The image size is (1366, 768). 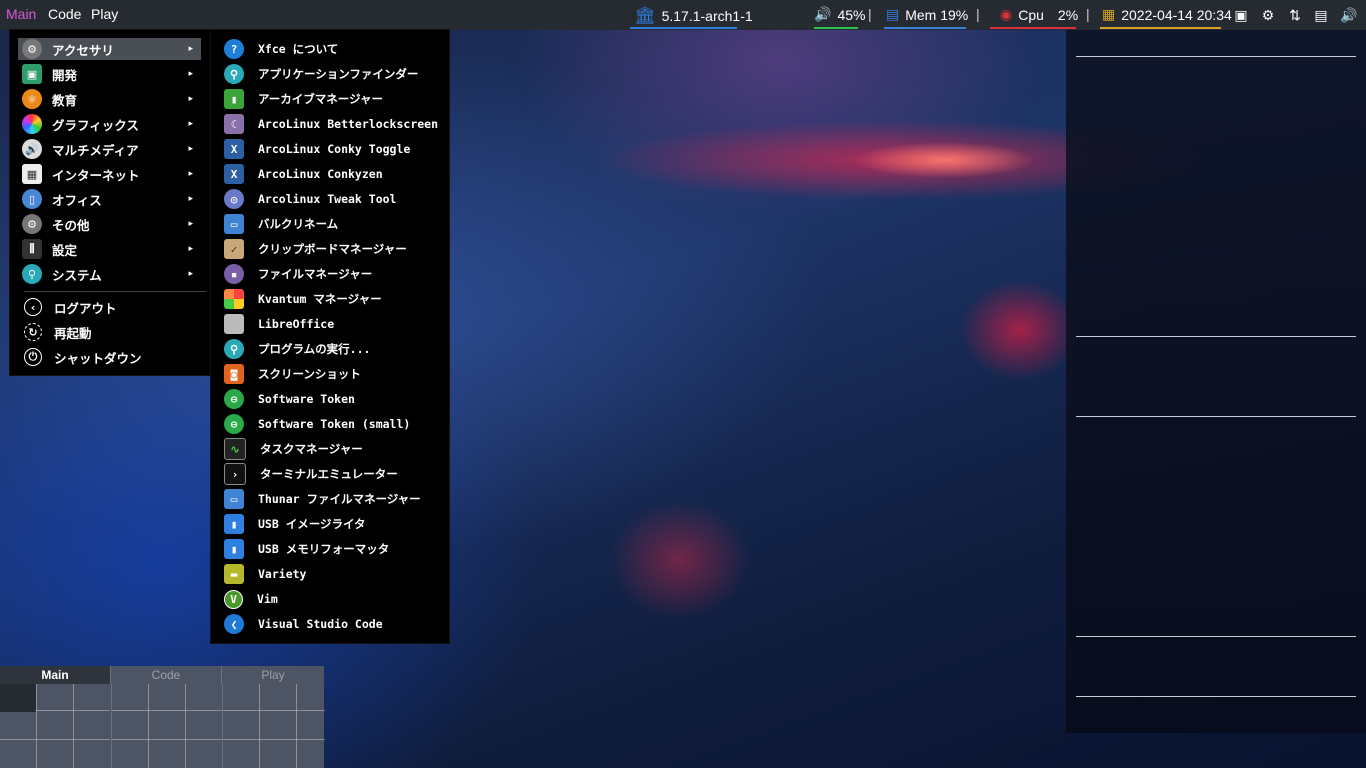 What do you see at coordinates (296, 324) in the screenshot?
I see `submenu-item-label: LibreOffice` at bounding box center [296, 324].